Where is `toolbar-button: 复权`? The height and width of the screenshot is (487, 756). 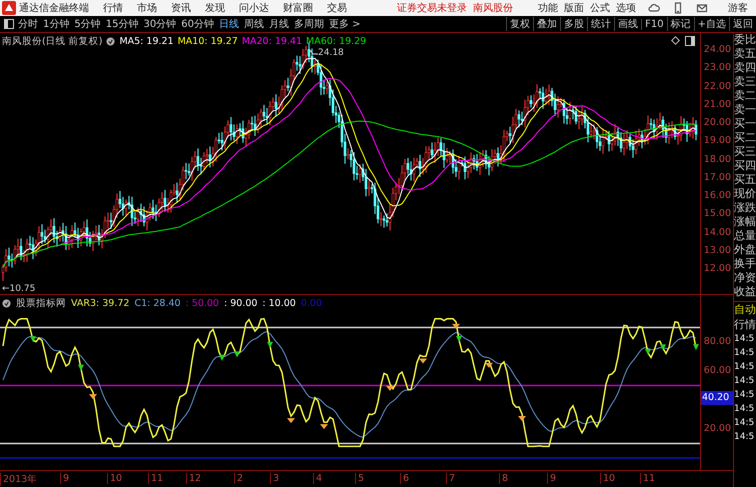 toolbar-button: 复权 is located at coordinates (520, 24).